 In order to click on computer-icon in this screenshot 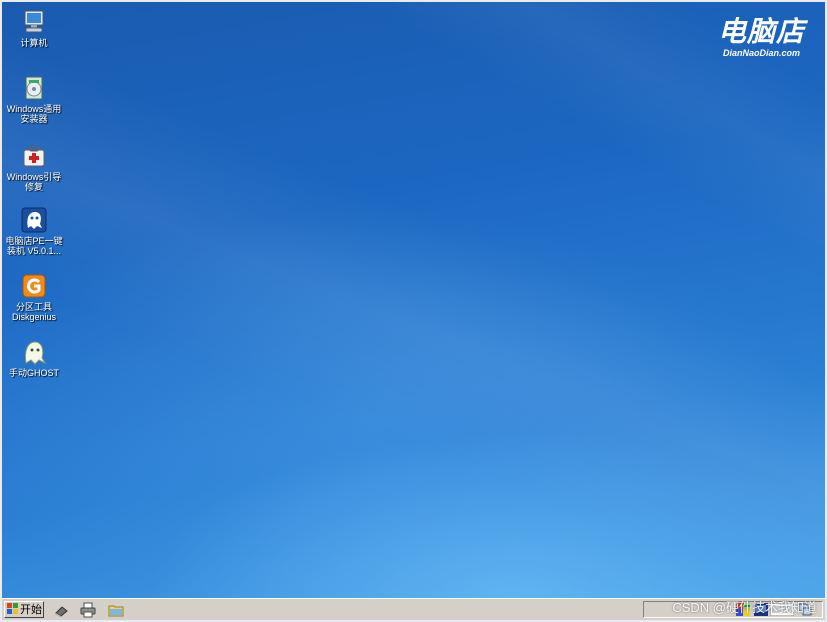, I will do `click(34, 21)`.